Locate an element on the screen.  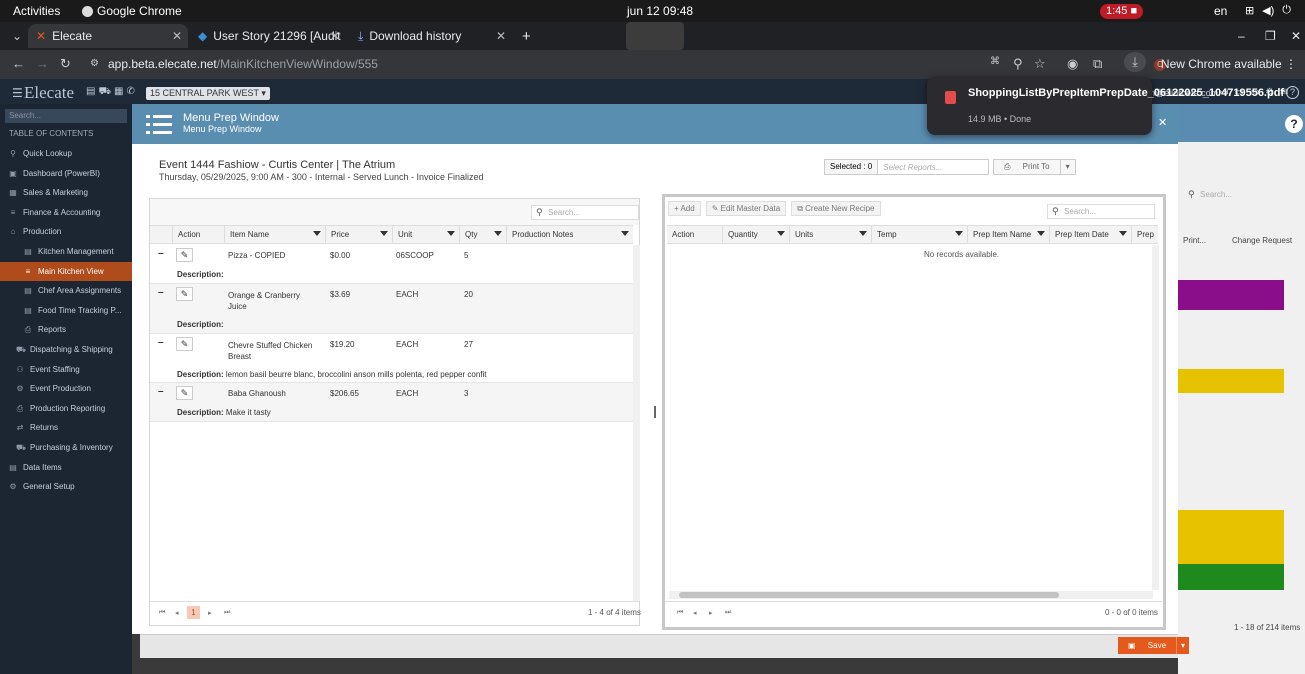
app-menu: Google Chrome is located at coordinates (132, 11).